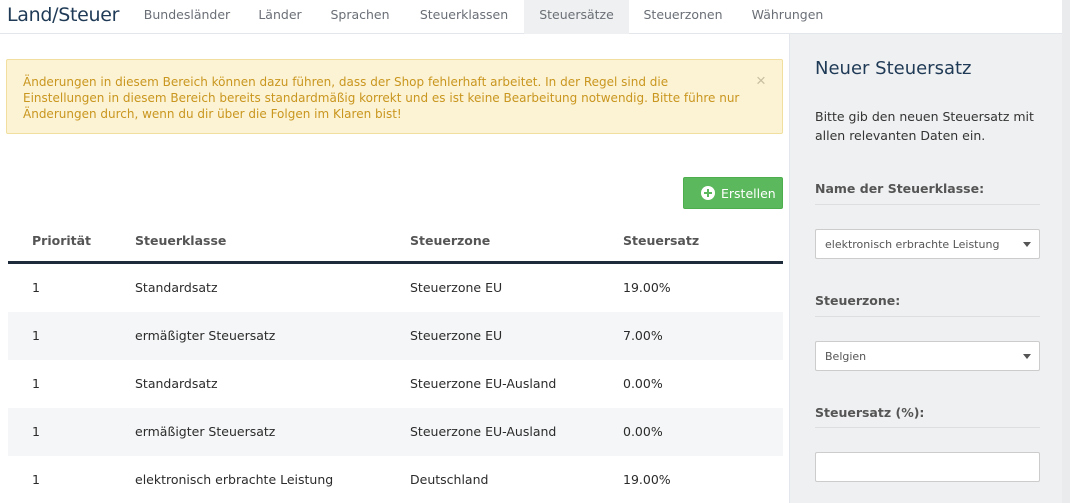 The width and height of the screenshot is (1070, 503). I want to click on column-header-priority: Priorität, so click(61, 240).